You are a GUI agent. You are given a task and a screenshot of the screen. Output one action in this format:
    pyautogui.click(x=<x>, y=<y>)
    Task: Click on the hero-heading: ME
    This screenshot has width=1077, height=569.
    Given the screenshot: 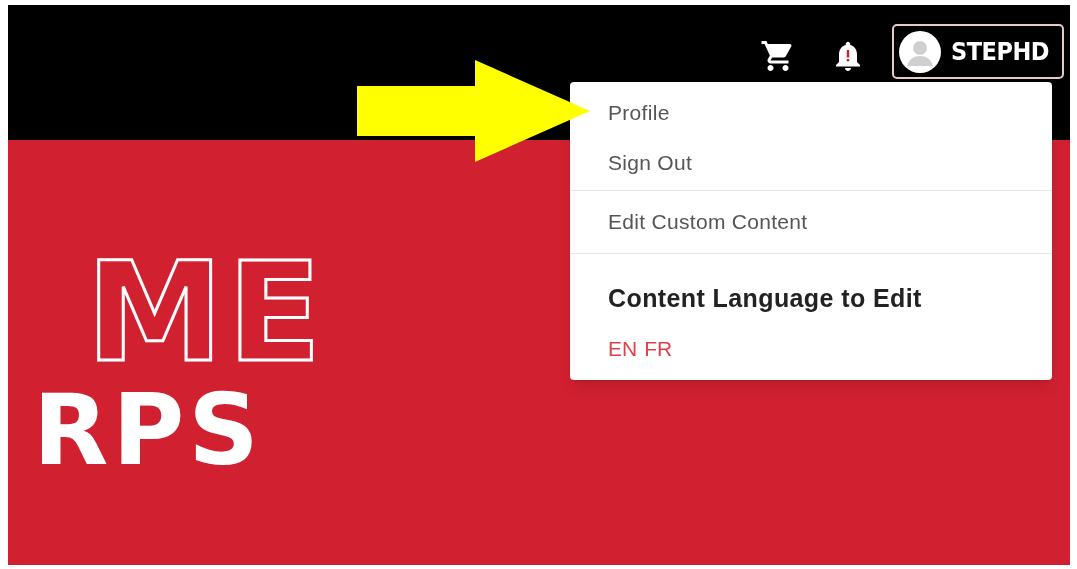 What is the action you would take?
    pyautogui.click(x=206, y=313)
    